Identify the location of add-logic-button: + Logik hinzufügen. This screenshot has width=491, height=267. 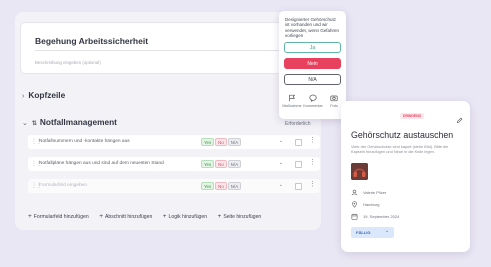
(185, 216).